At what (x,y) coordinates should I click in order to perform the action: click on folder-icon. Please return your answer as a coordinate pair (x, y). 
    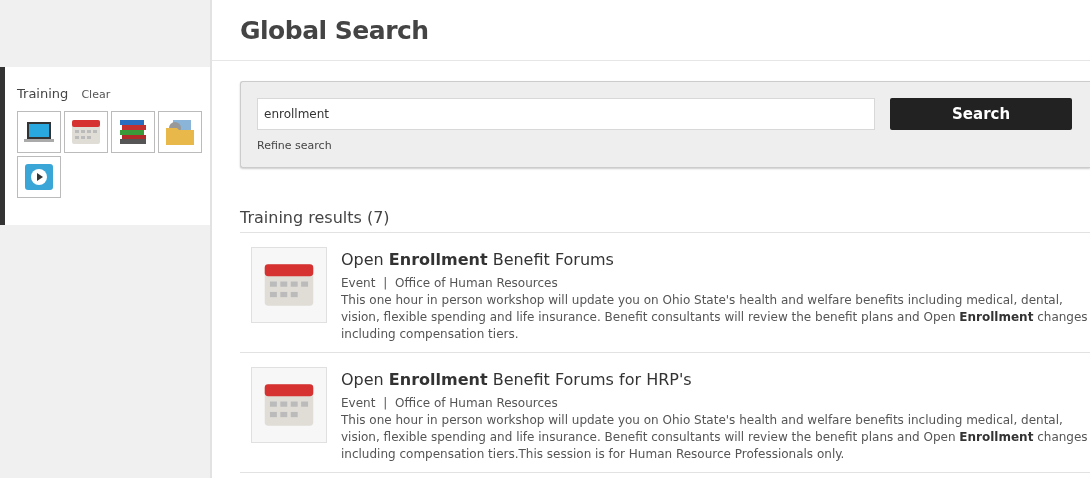
    Looking at the image, I should click on (180, 132).